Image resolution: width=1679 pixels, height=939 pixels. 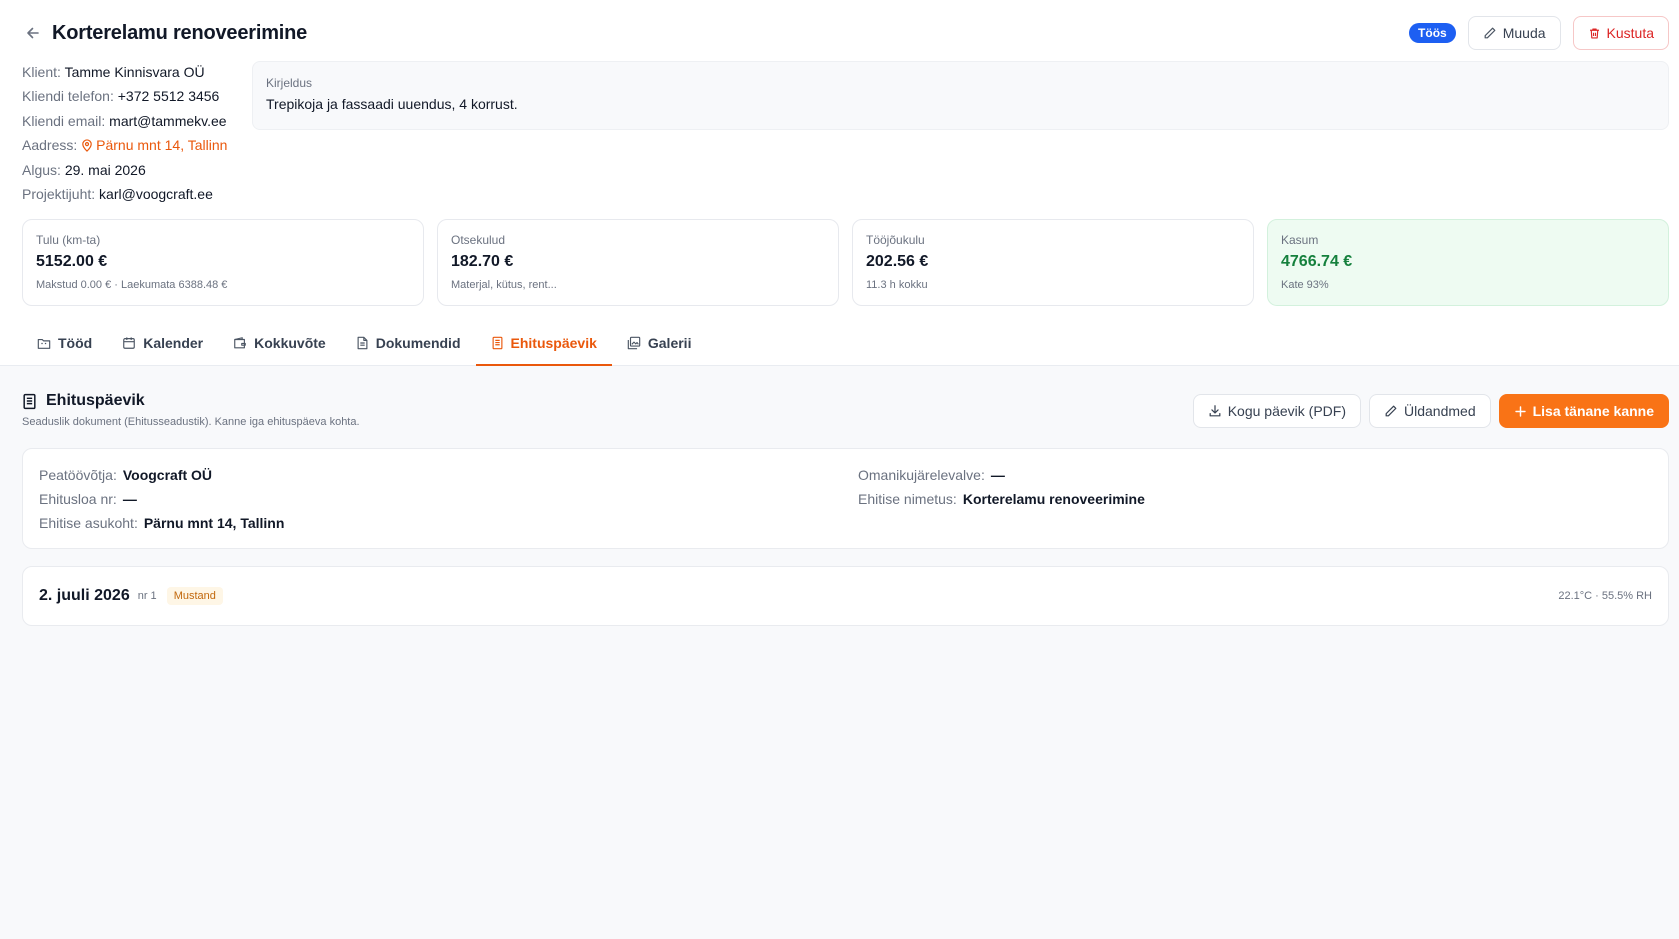 I want to click on start-date-row: Algus: 29. mai 2026, so click(x=84, y=169).